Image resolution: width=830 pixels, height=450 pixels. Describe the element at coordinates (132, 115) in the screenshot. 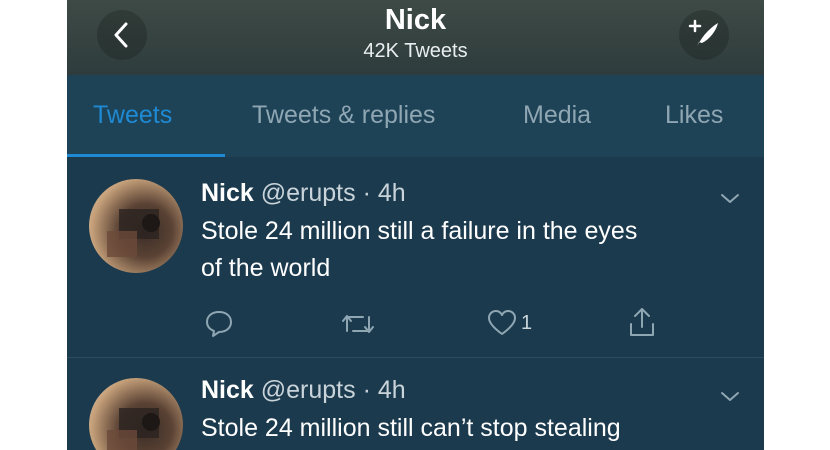

I see `tab-tweets: Tweets` at that location.